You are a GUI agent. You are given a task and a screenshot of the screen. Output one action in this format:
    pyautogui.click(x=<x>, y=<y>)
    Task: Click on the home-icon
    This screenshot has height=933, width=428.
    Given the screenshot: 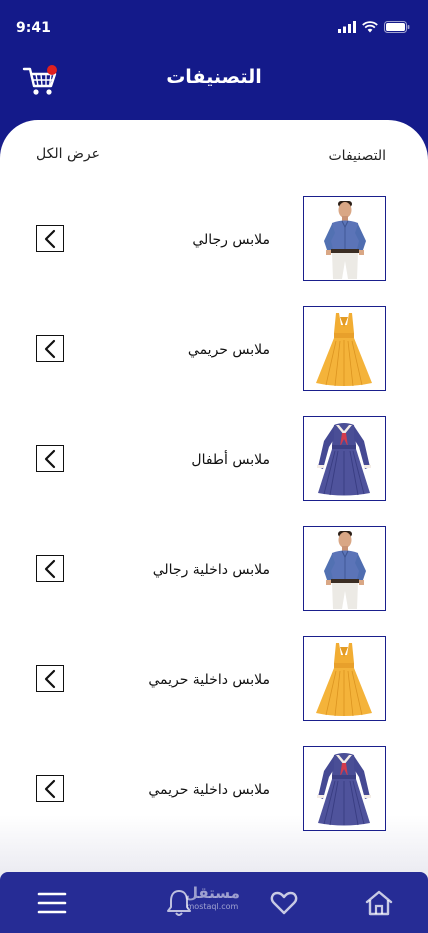 What is the action you would take?
    pyautogui.click(x=379, y=903)
    